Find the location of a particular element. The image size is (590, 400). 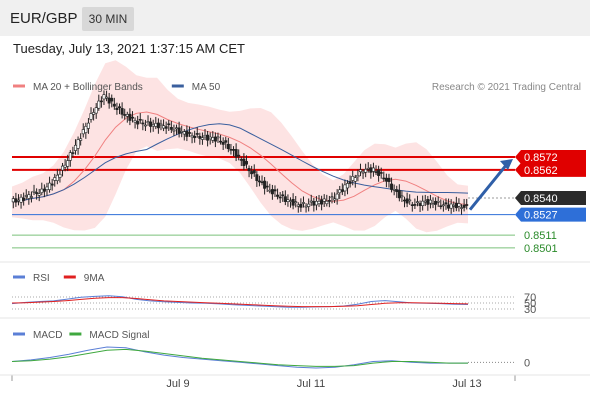

macd-level-label: 0 is located at coordinates (527, 363).